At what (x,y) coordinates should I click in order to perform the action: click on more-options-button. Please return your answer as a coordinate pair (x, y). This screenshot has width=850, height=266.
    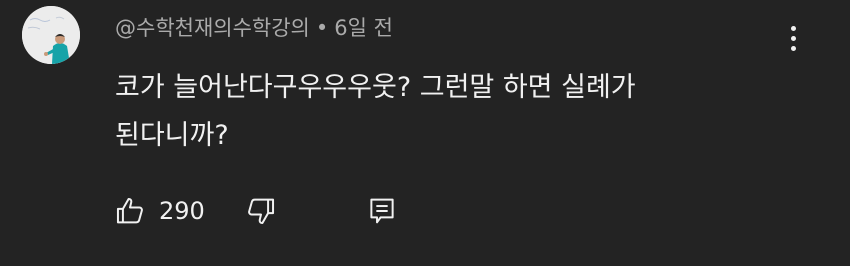
    Looking at the image, I should click on (793, 38).